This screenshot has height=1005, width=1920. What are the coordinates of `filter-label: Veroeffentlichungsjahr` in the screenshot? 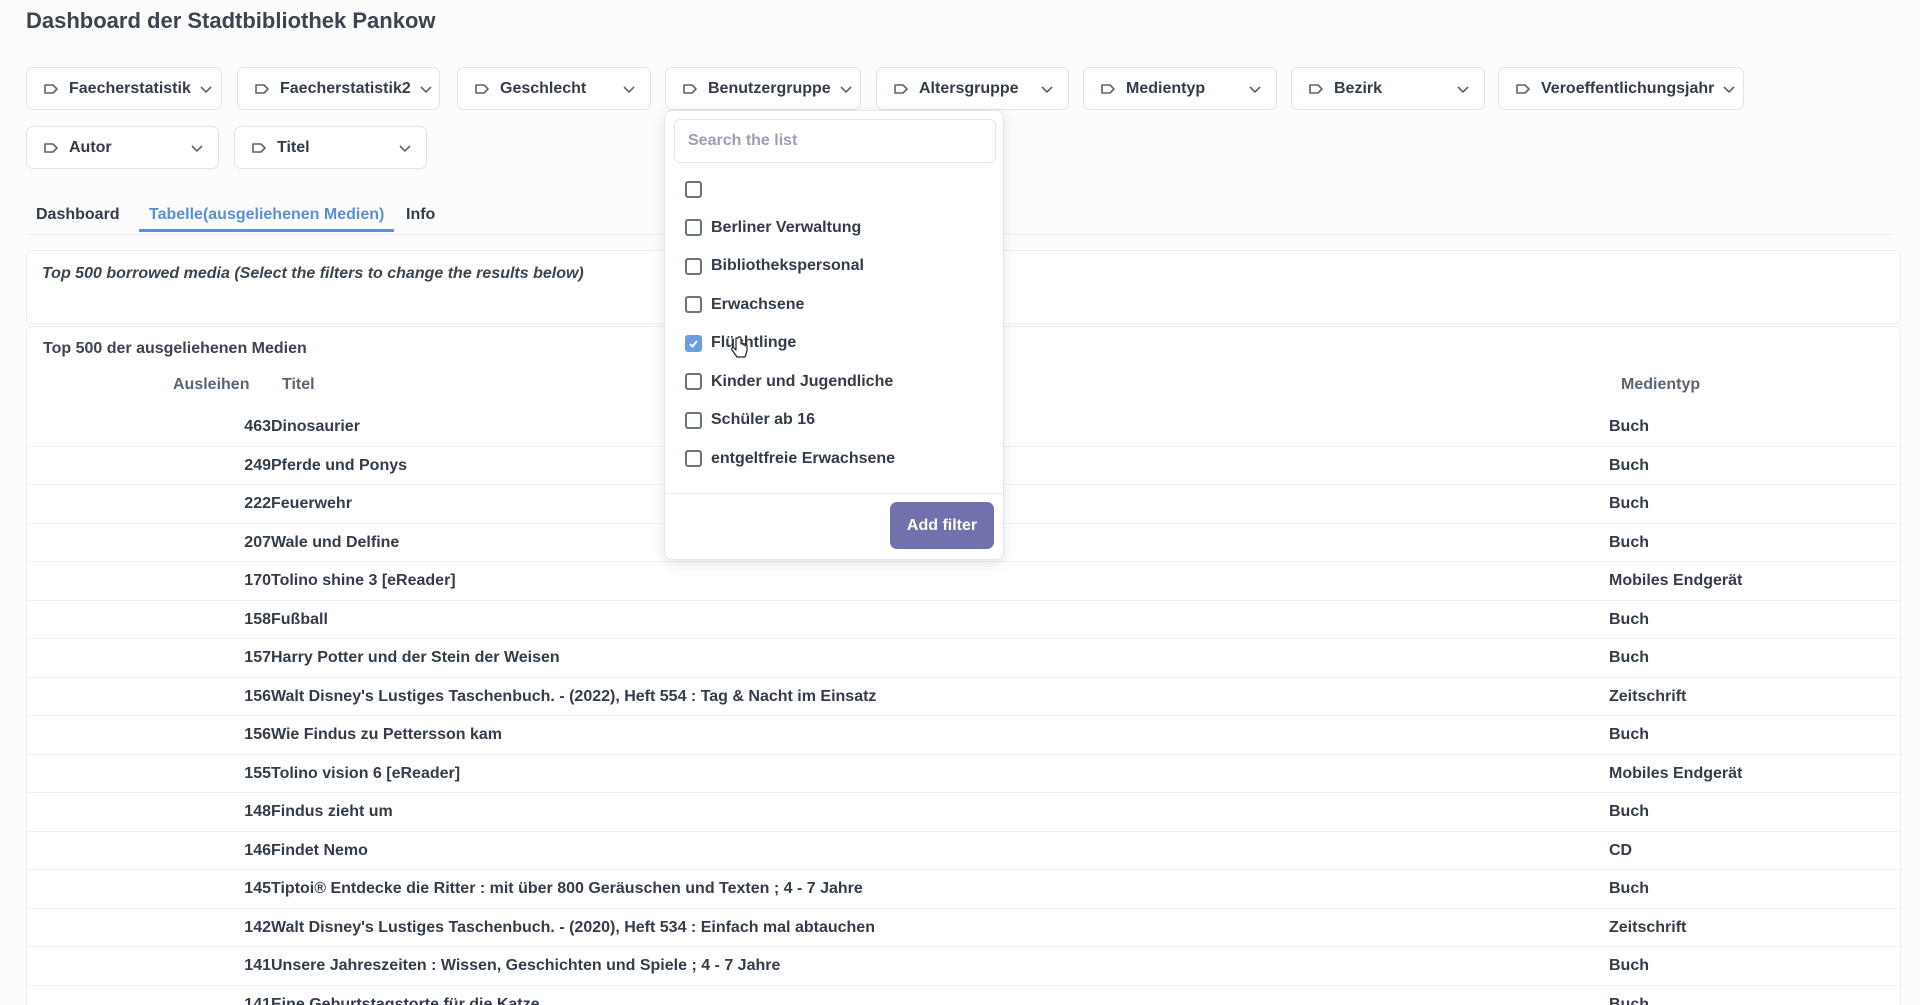 It's located at (1628, 88).